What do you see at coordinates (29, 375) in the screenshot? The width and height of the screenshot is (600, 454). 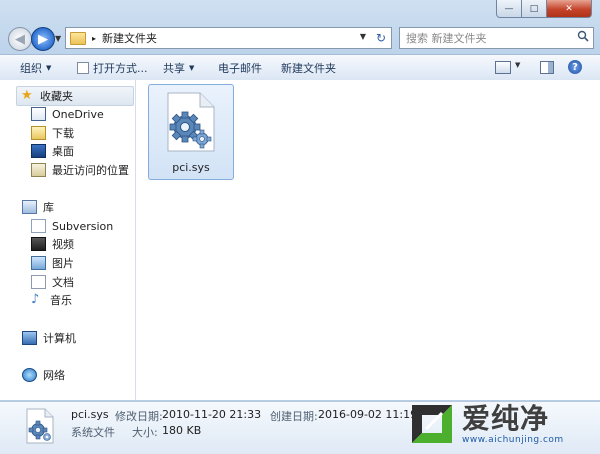 I see `network-icon` at bounding box center [29, 375].